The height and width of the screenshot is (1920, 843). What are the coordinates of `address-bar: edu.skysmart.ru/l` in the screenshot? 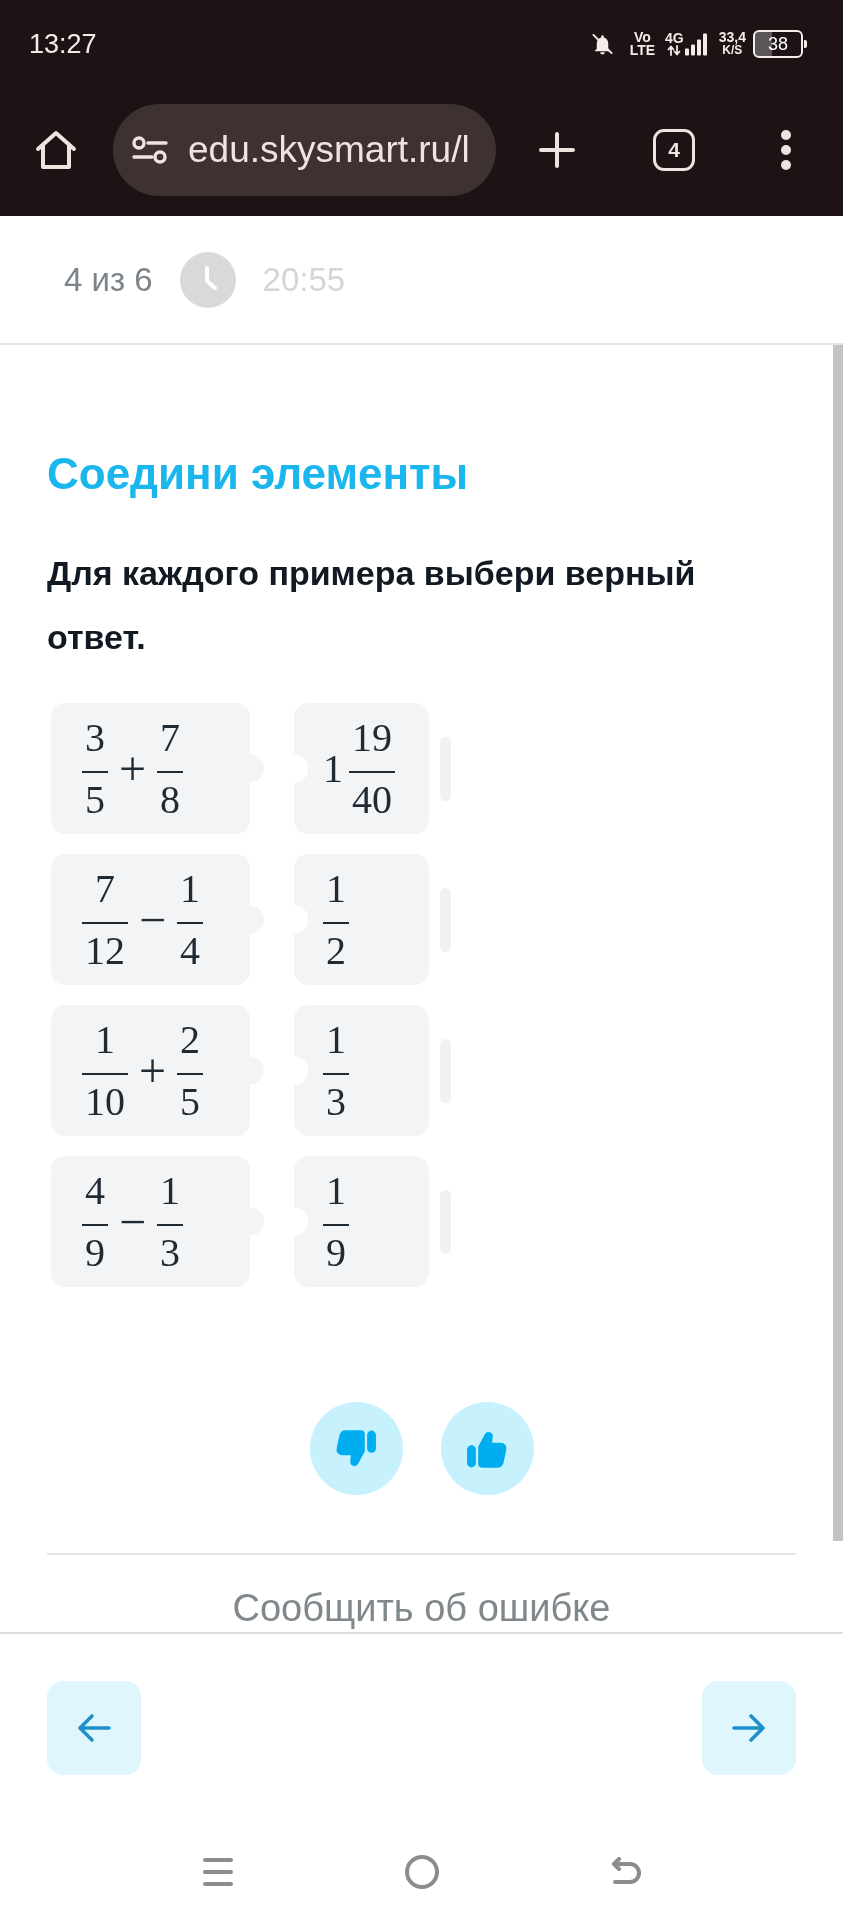 It's located at (304, 150).